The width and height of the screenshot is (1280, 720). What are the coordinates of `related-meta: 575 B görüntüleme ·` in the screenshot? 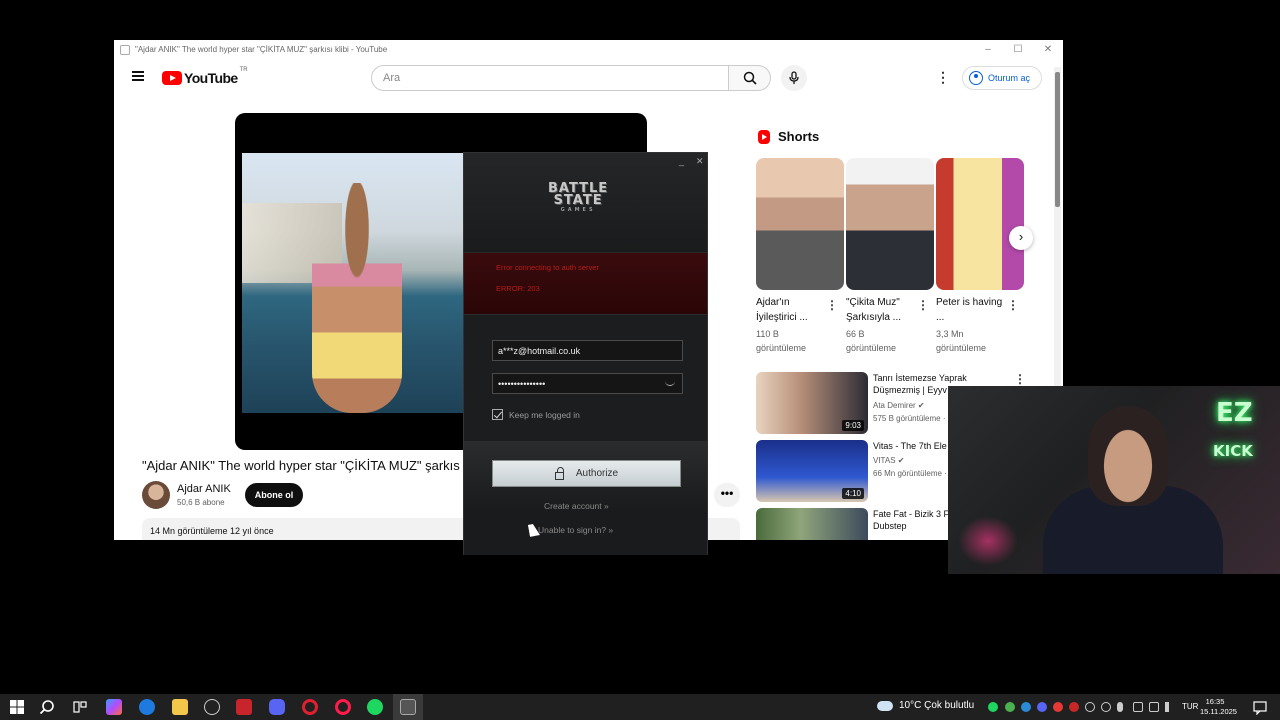 It's located at (909, 418).